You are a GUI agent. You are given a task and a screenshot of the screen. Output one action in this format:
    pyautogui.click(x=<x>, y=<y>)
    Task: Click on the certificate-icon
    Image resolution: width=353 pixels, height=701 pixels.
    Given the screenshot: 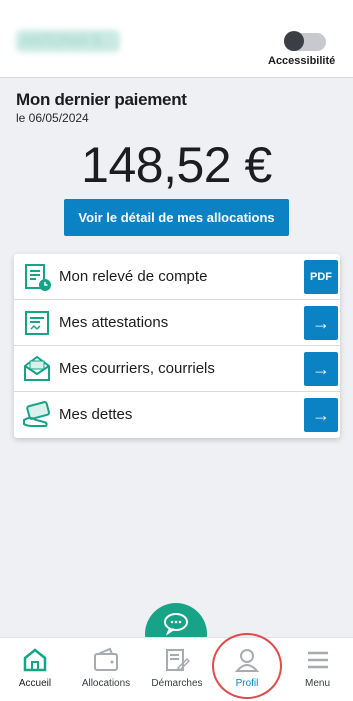 What is the action you would take?
    pyautogui.click(x=37, y=323)
    